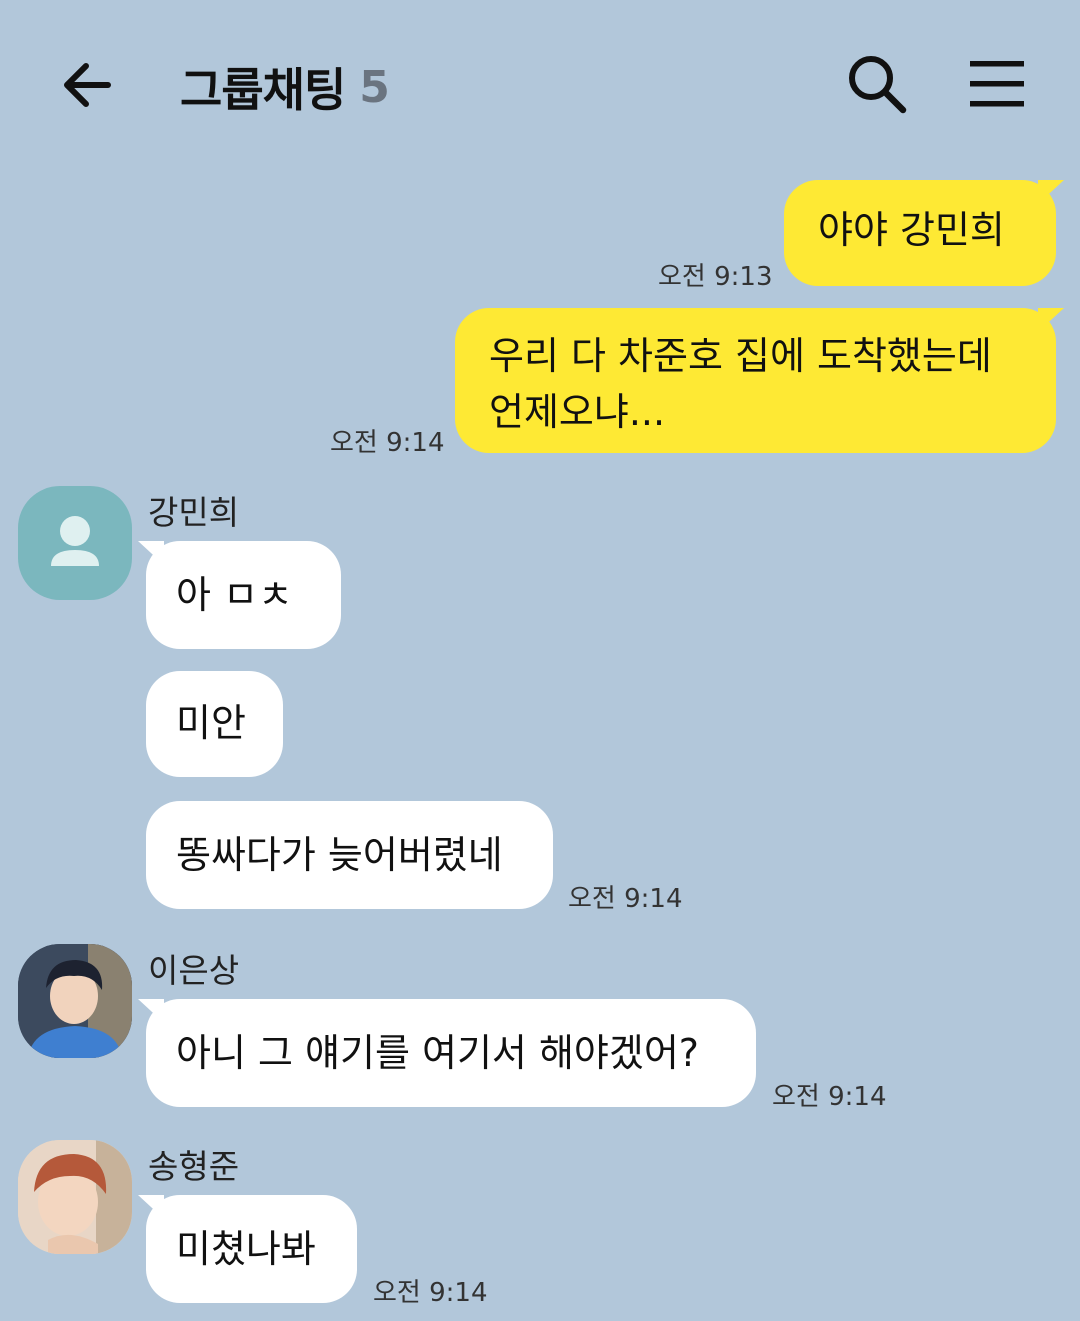 The height and width of the screenshot is (1321, 1080). Describe the element at coordinates (540, 85) in the screenshot. I see `chat-header: 그룹채팅 5` at that location.